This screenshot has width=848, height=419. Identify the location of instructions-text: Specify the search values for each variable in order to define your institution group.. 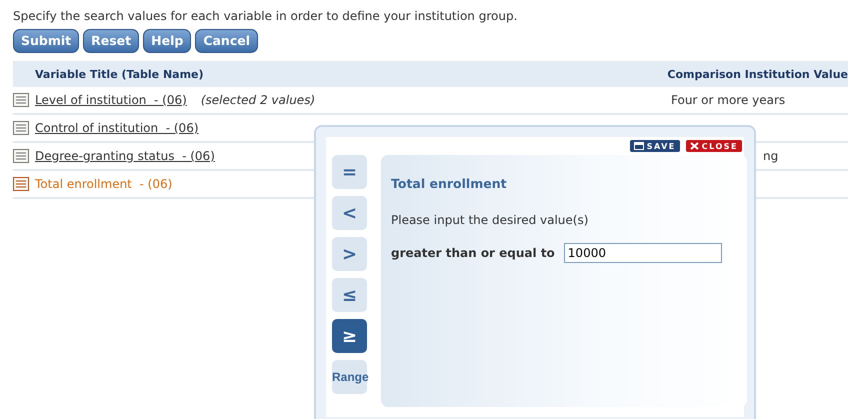
(265, 15).